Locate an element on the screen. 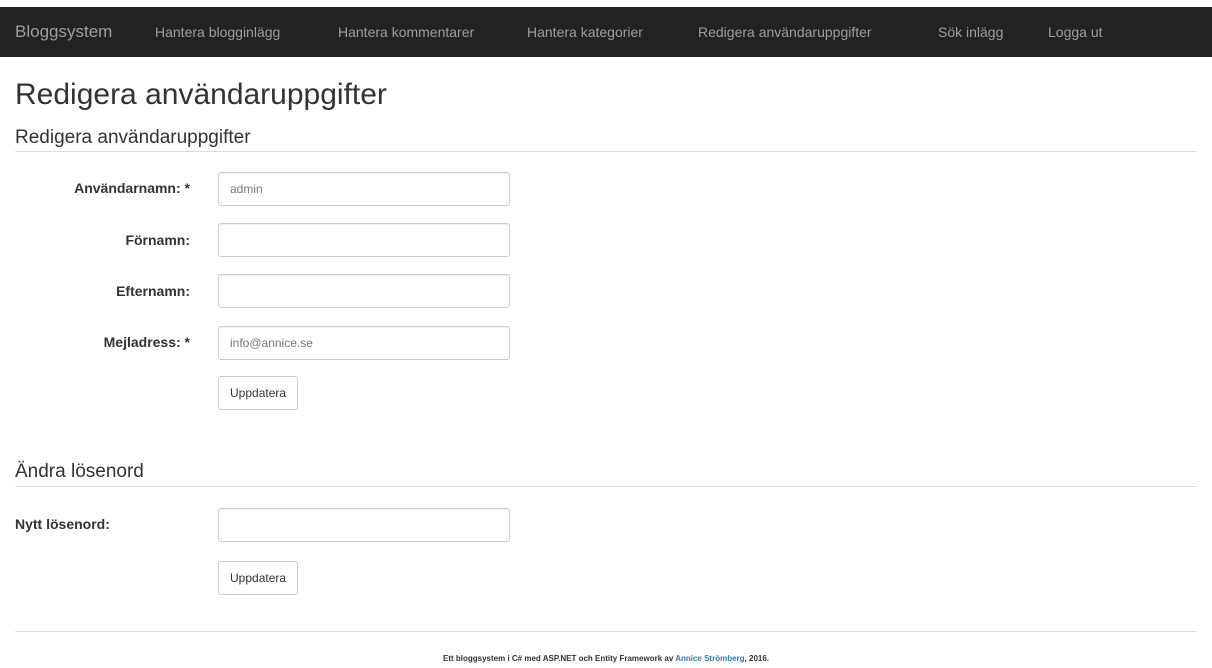 The image size is (1212, 668). footer-year: , 2016. is located at coordinates (757, 658).